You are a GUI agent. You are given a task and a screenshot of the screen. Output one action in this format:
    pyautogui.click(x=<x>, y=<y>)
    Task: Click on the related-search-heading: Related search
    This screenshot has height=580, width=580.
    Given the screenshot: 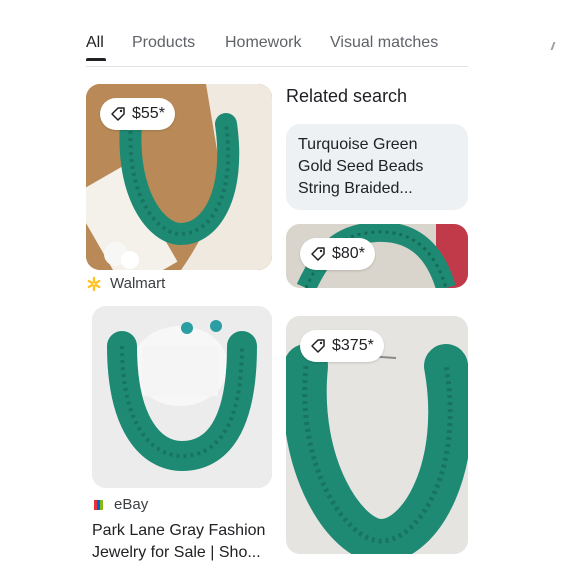 What is the action you would take?
    pyautogui.click(x=347, y=96)
    